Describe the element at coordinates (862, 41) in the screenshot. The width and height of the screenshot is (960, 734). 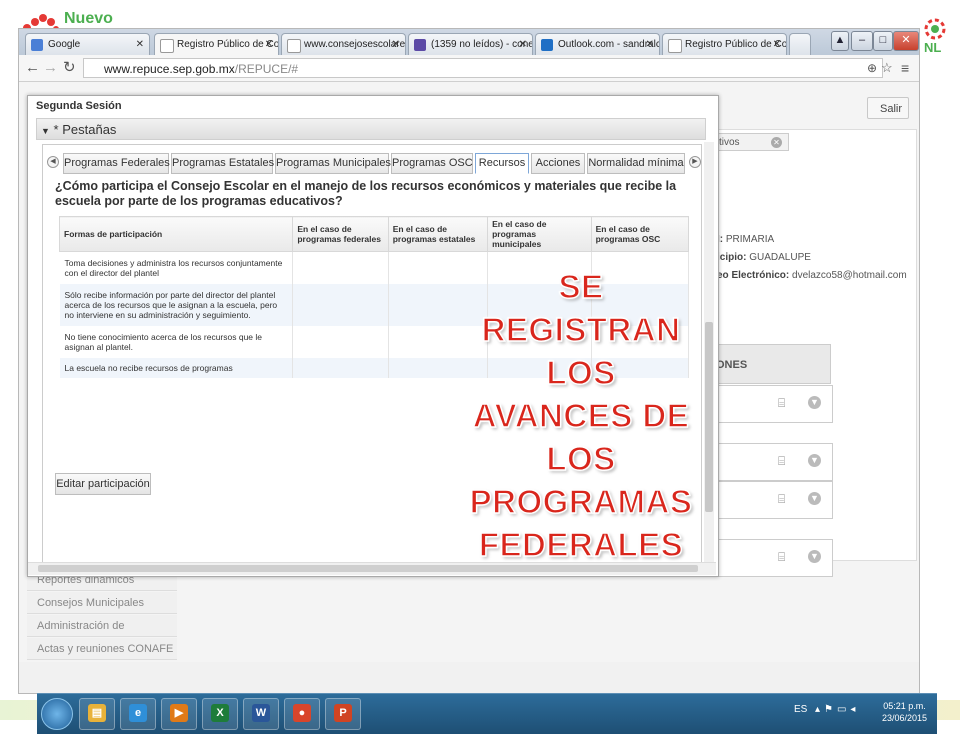
I see `minimize-button: –` at that location.